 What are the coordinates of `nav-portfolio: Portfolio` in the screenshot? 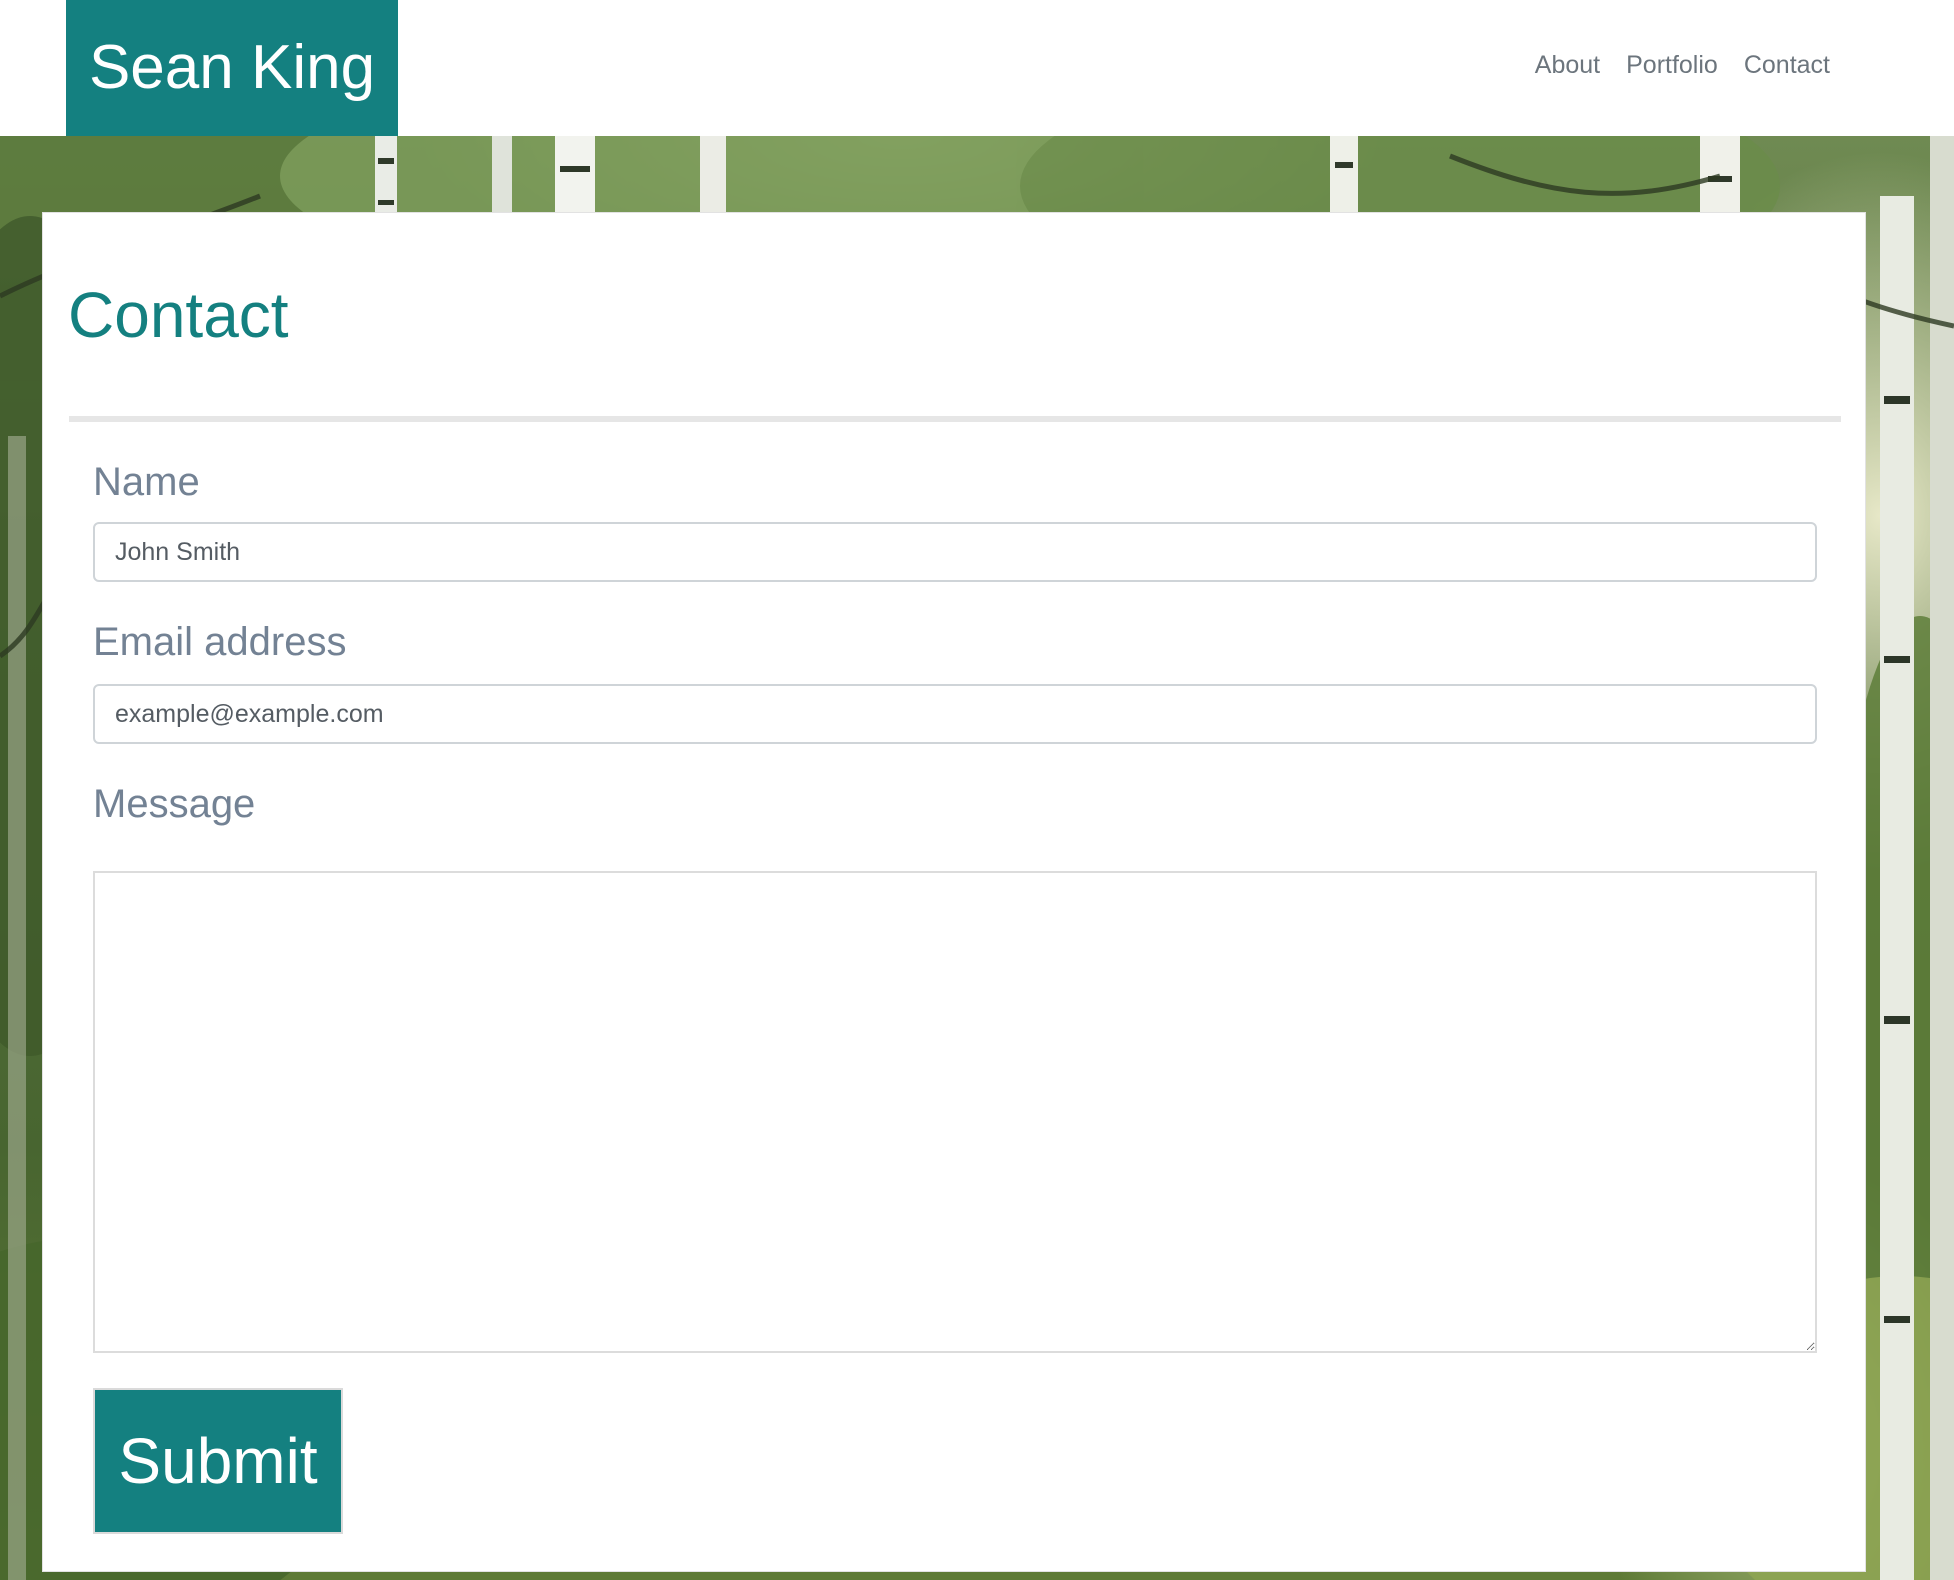 It's located at (1672, 65).